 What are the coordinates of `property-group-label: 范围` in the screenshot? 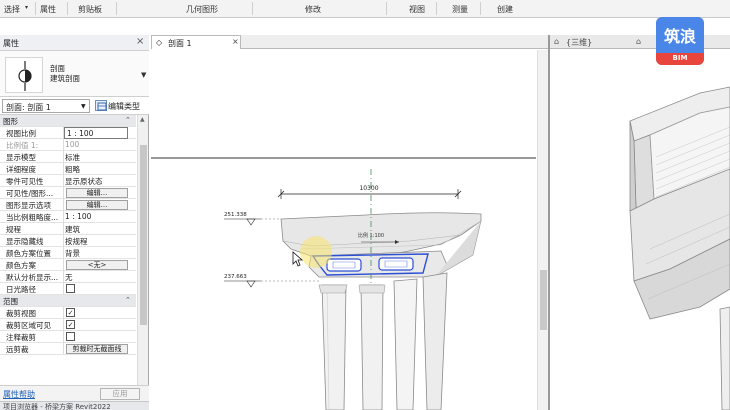 It's located at (10, 301).